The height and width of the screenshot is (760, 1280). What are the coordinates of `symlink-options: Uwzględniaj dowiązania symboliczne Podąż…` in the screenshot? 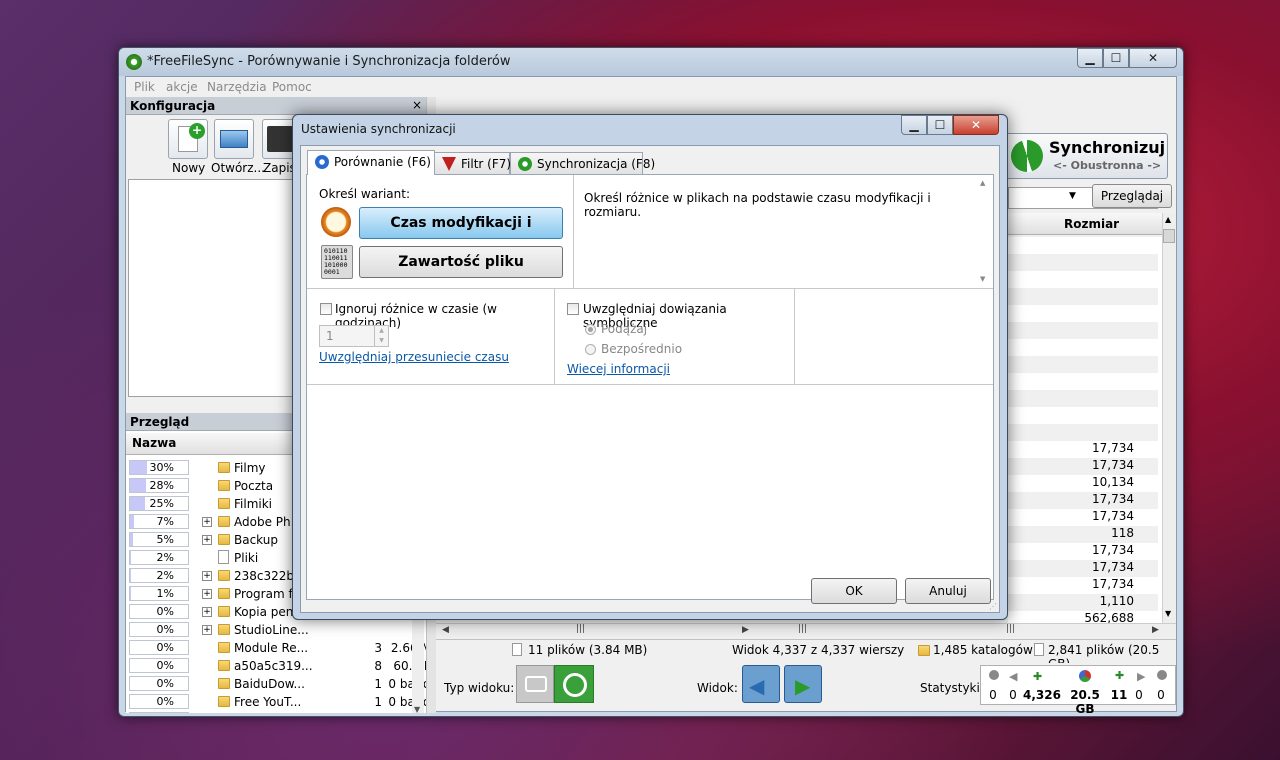 It's located at (675, 337).